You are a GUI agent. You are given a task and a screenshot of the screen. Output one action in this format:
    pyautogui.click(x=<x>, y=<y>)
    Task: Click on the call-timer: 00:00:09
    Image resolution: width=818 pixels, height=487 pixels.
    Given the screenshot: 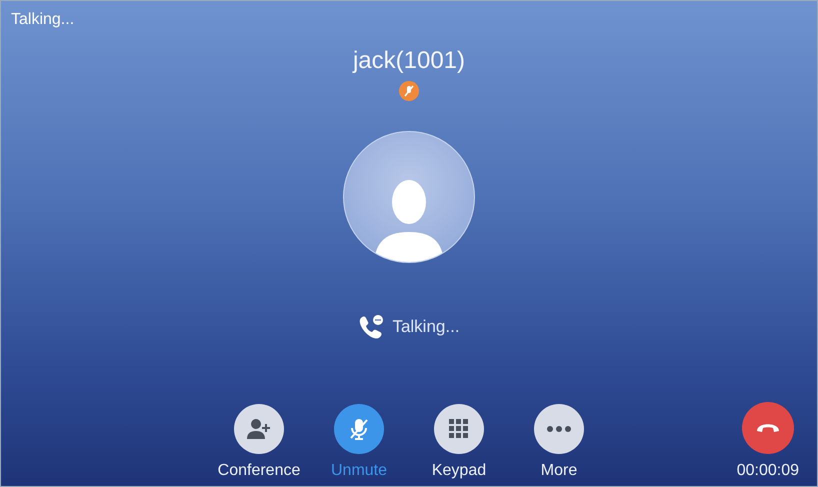 What is the action you would take?
    pyautogui.click(x=767, y=471)
    